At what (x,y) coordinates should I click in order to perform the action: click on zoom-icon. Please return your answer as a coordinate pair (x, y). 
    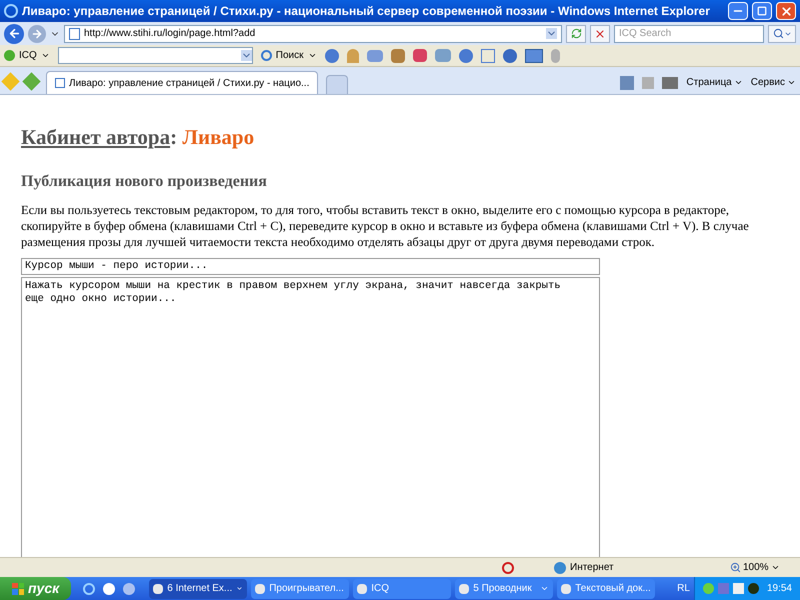
    Looking at the image, I should click on (735, 567).